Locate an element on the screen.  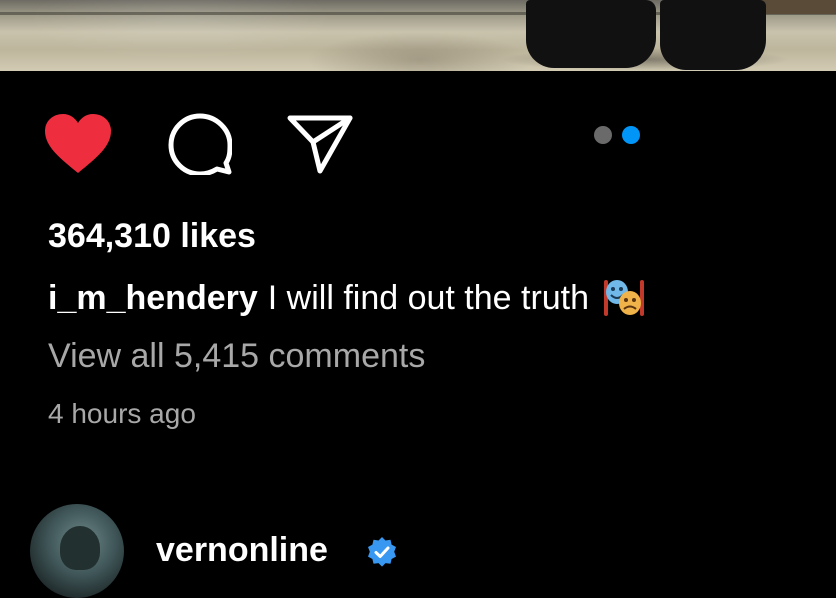
comment-bubble-icon is located at coordinates (200, 144).